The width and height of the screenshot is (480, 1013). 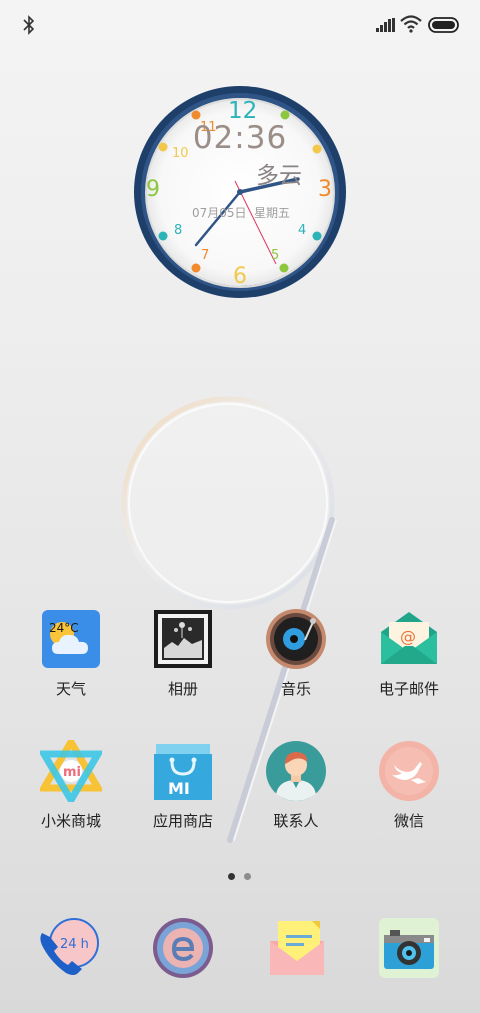 What do you see at coordinates (153, 189) in the screenshot?
I see `dial-number-9: 9` at bounding box center [153, 189].